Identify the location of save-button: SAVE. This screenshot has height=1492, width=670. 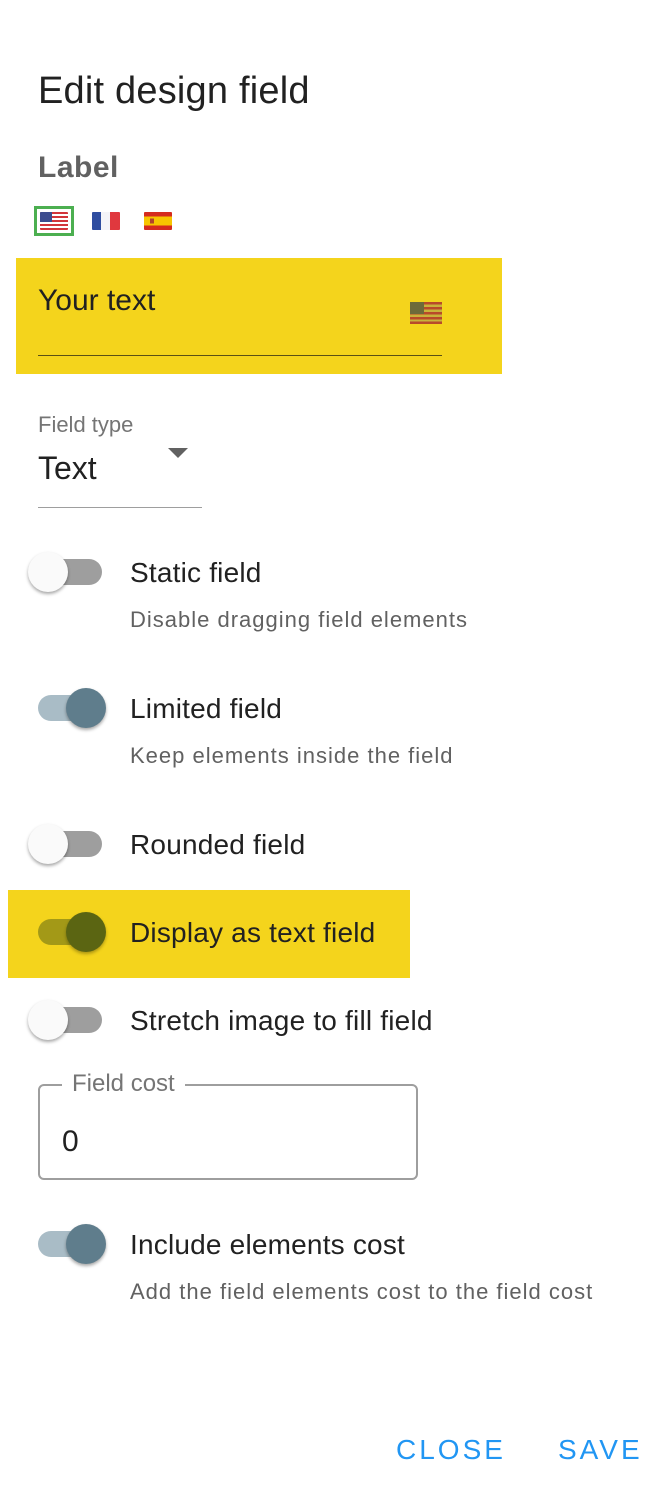
(600, 1450).